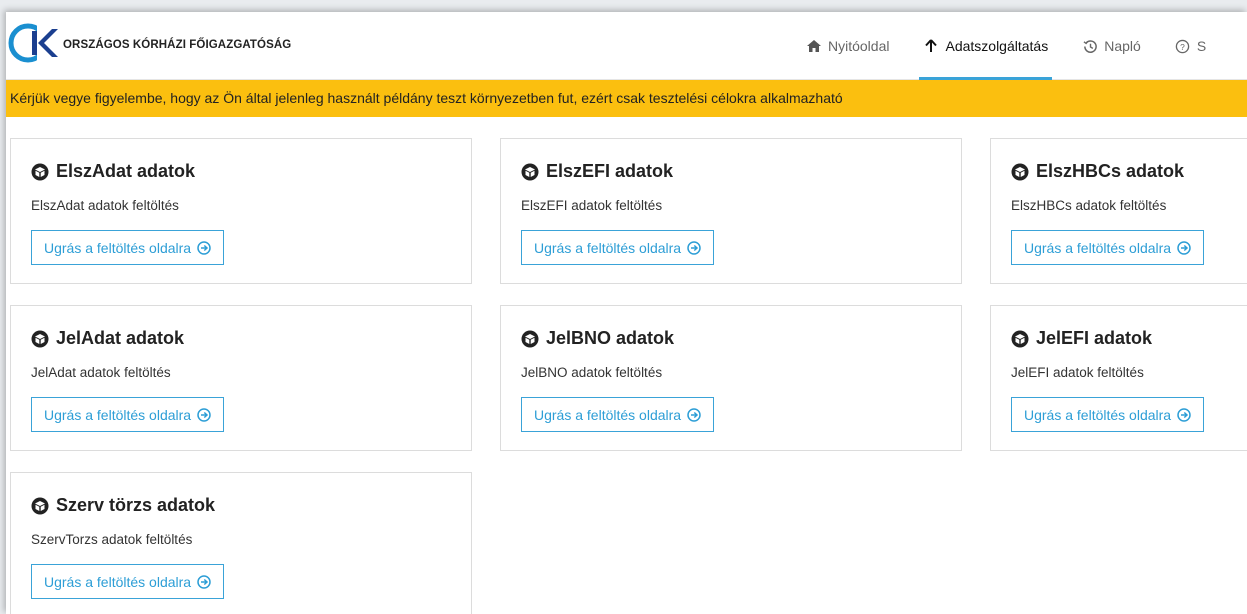 Image resolution: width=1247 pixels, height=614 pixels. What do you see at coordinates (859, 46) in the screenshot?
I see `nav-home-label: Nyitóoldal` at bounding box center [859, 46].